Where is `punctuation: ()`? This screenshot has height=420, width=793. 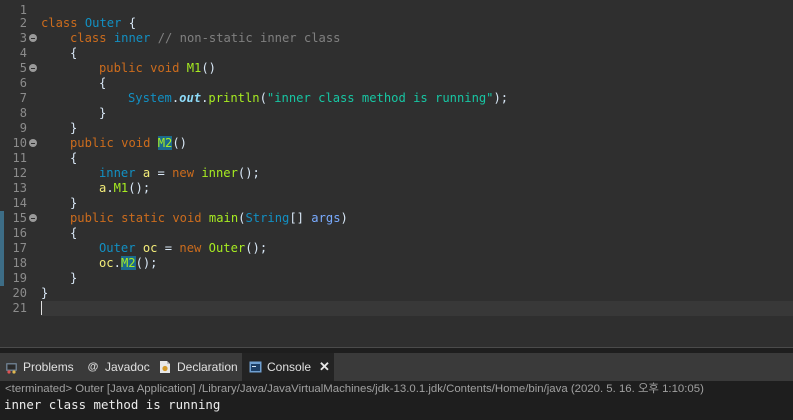
punctuation: () is located at coordinates (208, 68).